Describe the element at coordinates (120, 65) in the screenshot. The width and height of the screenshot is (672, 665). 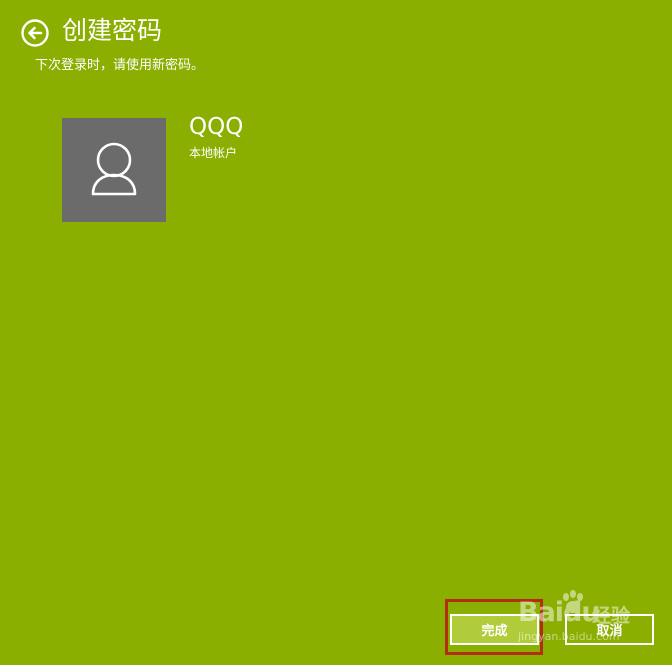
I see `page-subtitle: 下次登录时，请使用新密码。` at that location.